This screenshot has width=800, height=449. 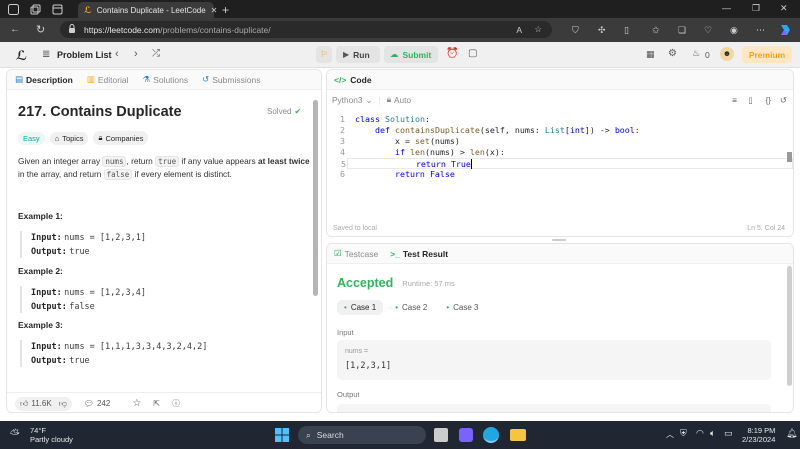 What do you see at coordinates (43, 403) in the screenshot?
I see `like-button: 👍︎ 11.6K 👎︎` at bounding box center [43, 403].